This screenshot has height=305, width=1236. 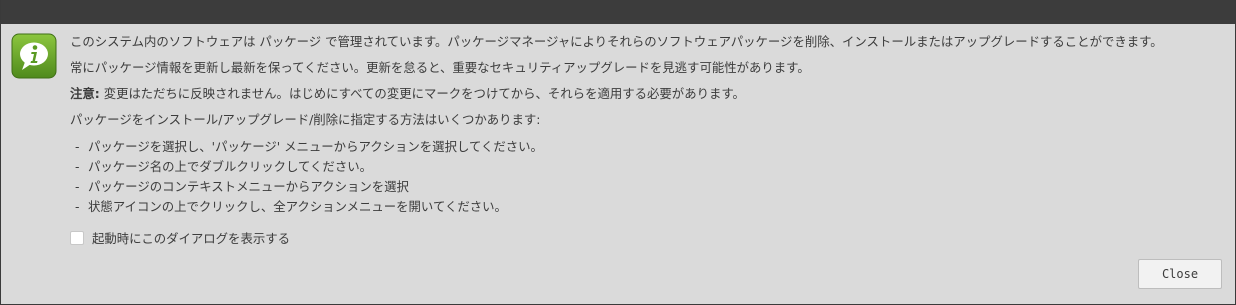 What do you see at coordinates (309, 146) in the screenshot?
I see `list-item: - パッケージを選択し、'パッケージ' メニューからアクションを選択してください。` at bounding box center [309, 146].